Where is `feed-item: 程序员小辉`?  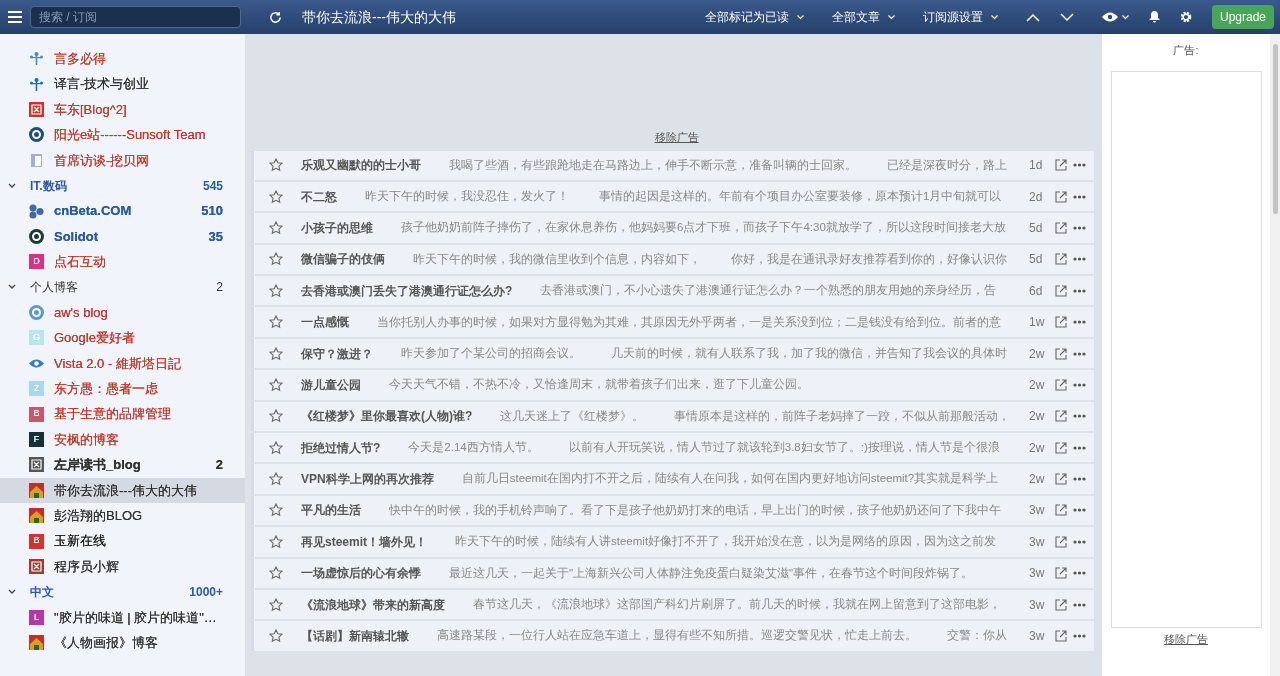
feed-item: 程序员小辉 is located at coordinates (122, 566).